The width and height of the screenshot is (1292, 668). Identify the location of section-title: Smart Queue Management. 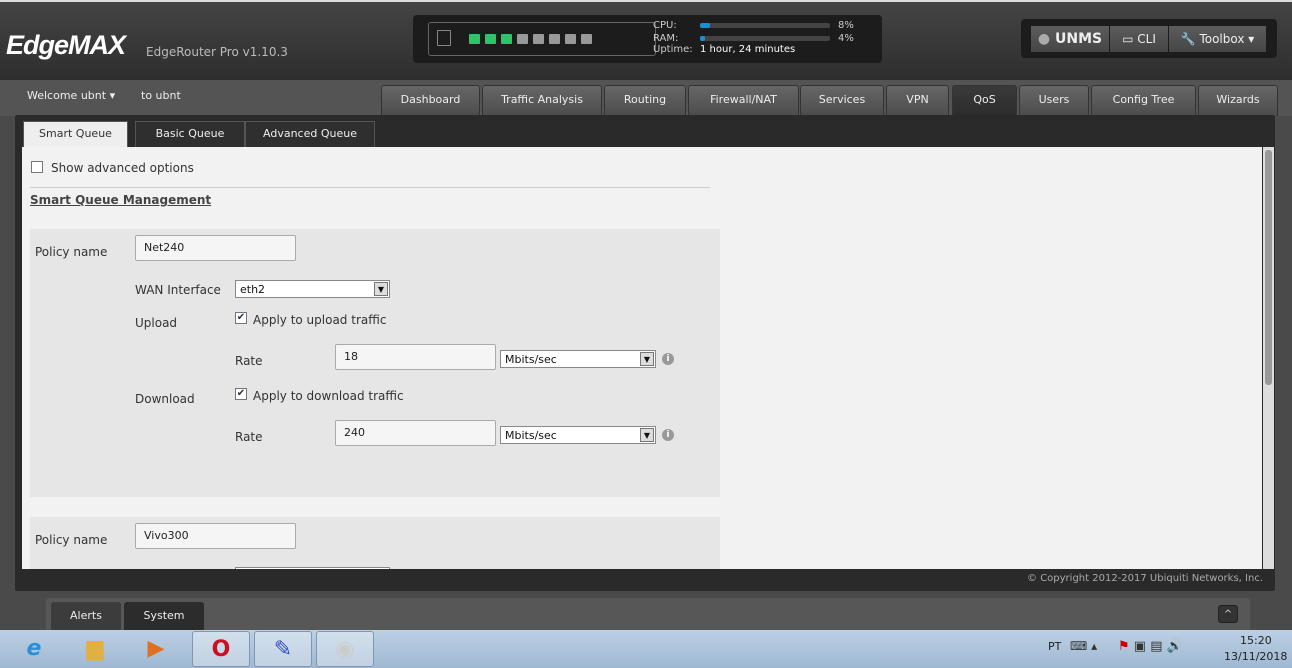
(121, 200).